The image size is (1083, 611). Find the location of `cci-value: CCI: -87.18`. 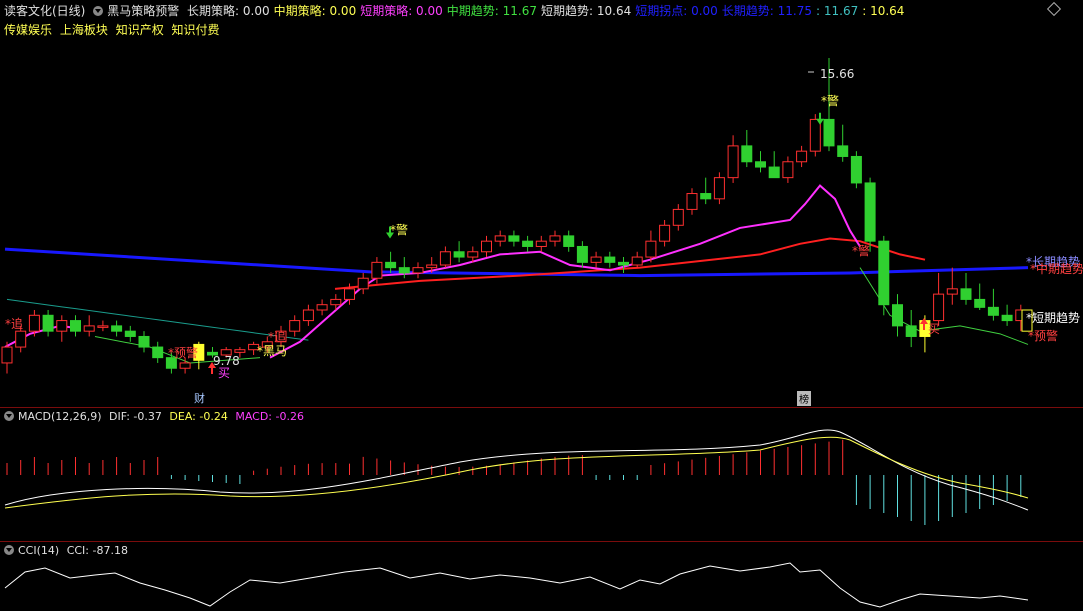

cci-value: CCI: -87.18 is located at coordinates (97, 550).